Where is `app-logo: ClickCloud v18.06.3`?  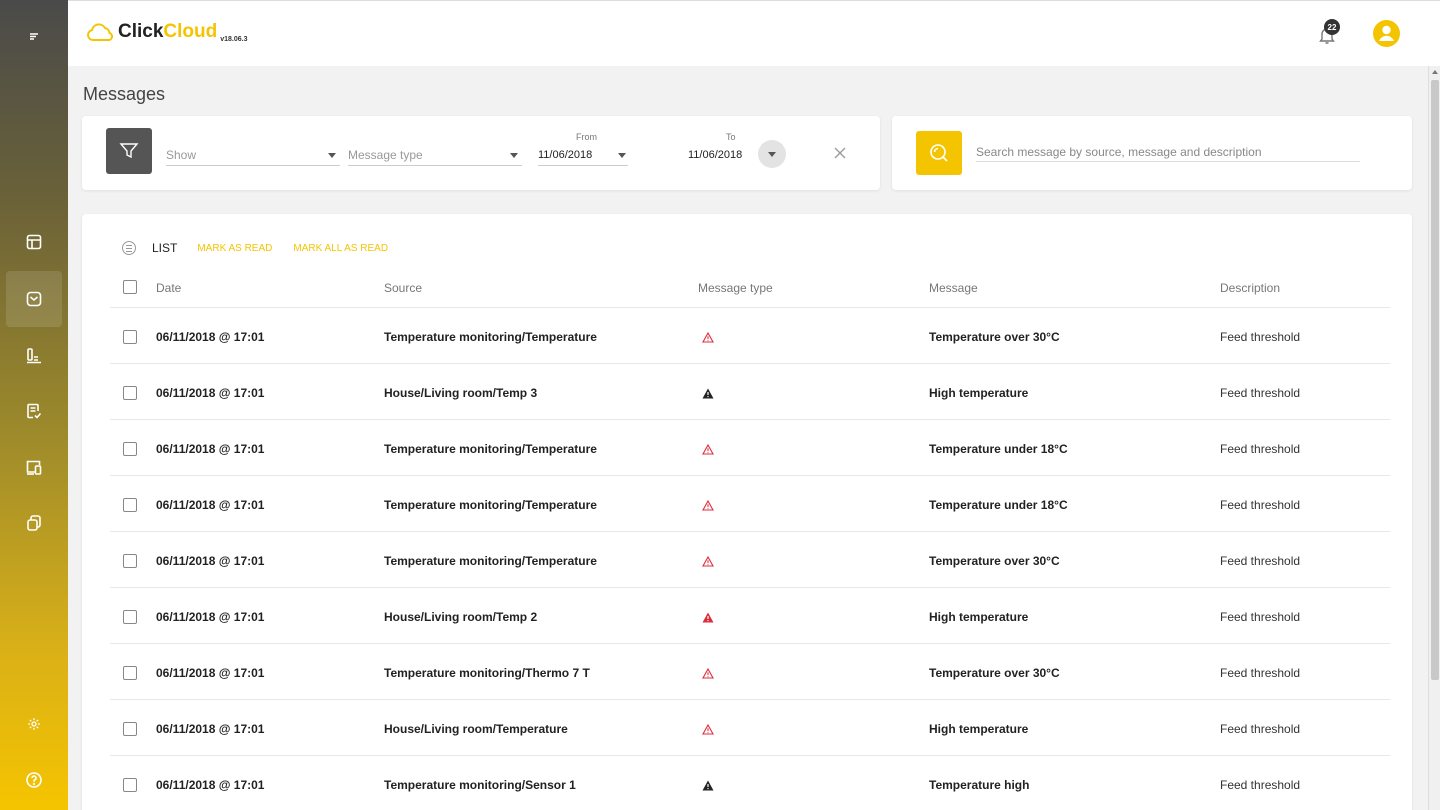
app-logo: ClickCloud v18.06.3 is located at coordinates (167, 32).